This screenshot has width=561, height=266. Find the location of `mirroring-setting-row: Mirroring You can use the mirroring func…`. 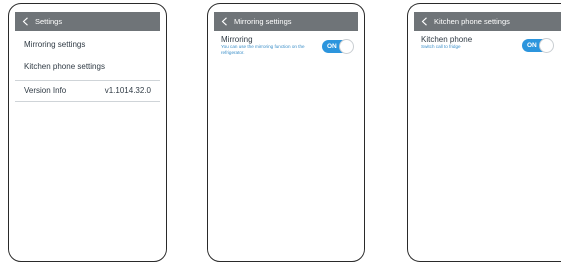

mirroring-setting-row: Mirroring You can use the mirroring func… is located at coordinates (286, 43).